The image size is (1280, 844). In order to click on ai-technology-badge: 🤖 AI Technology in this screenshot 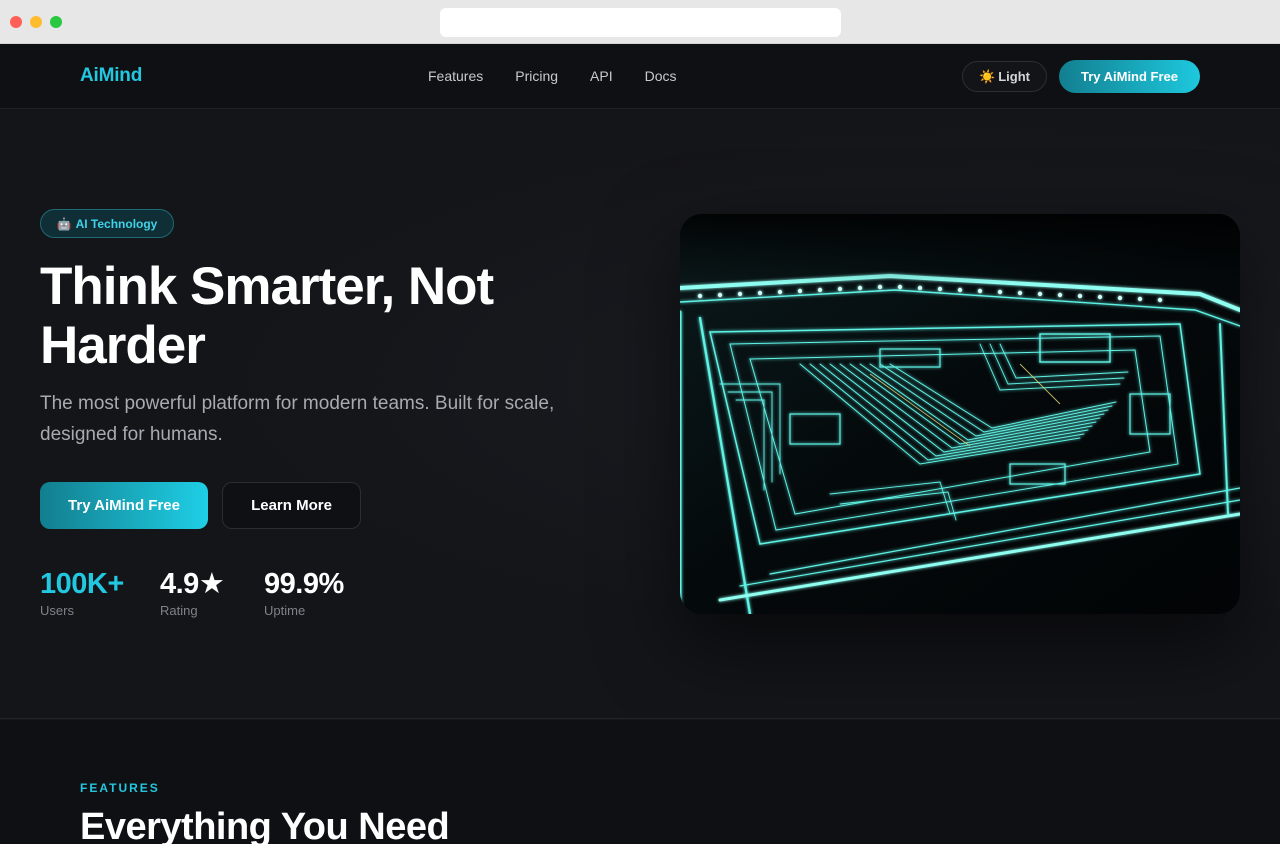, I will do `click(107, 223)`.